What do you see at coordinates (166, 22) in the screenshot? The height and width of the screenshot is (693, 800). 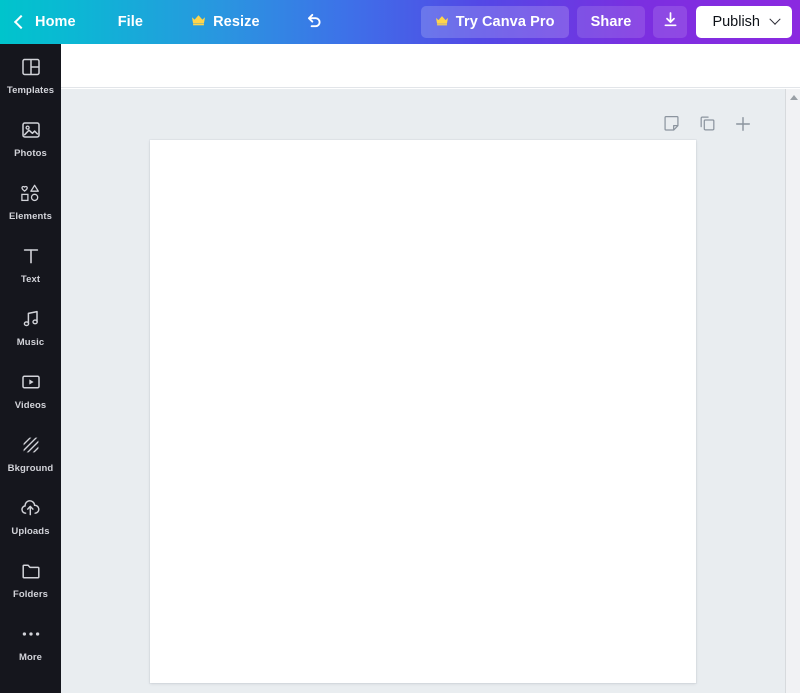 I see `header-left-group: Home File Resize` at bounding box center [166, 22].